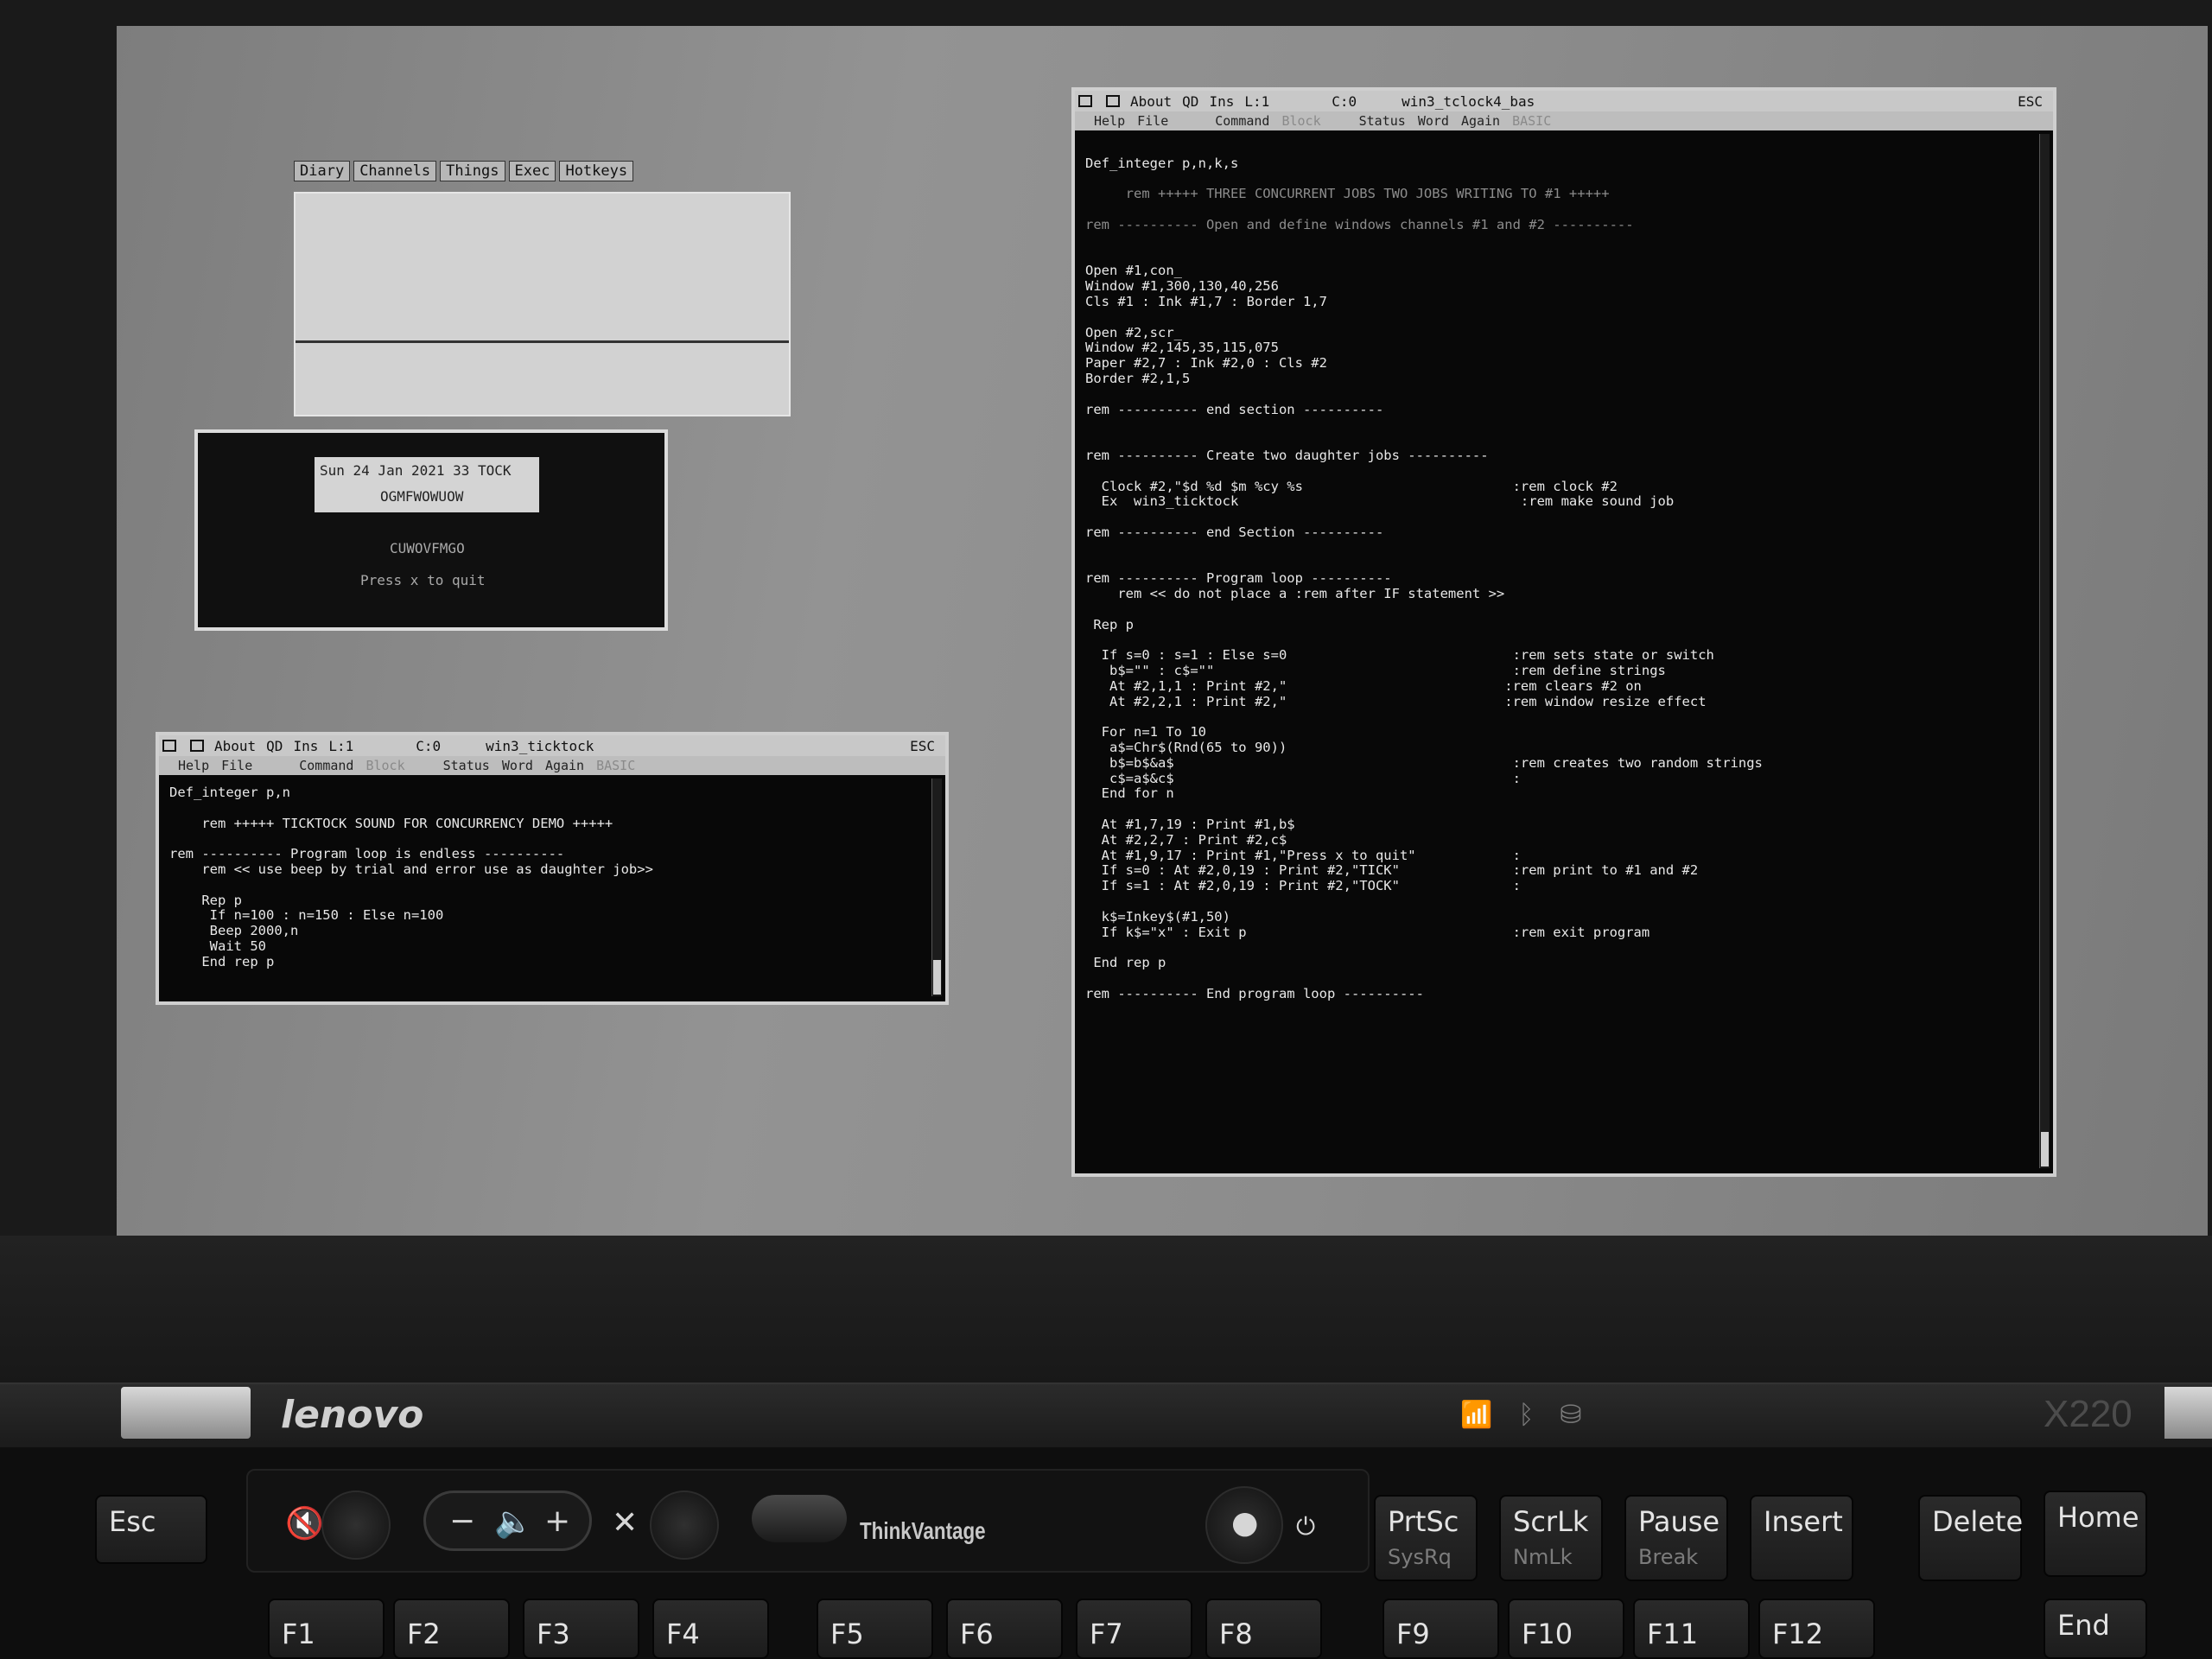 The width and height of the screenshot is (2212, 1659). Describe the element at coordinates (532, 171) in the screenshot. I see `menu-exec: Exec` at that location.